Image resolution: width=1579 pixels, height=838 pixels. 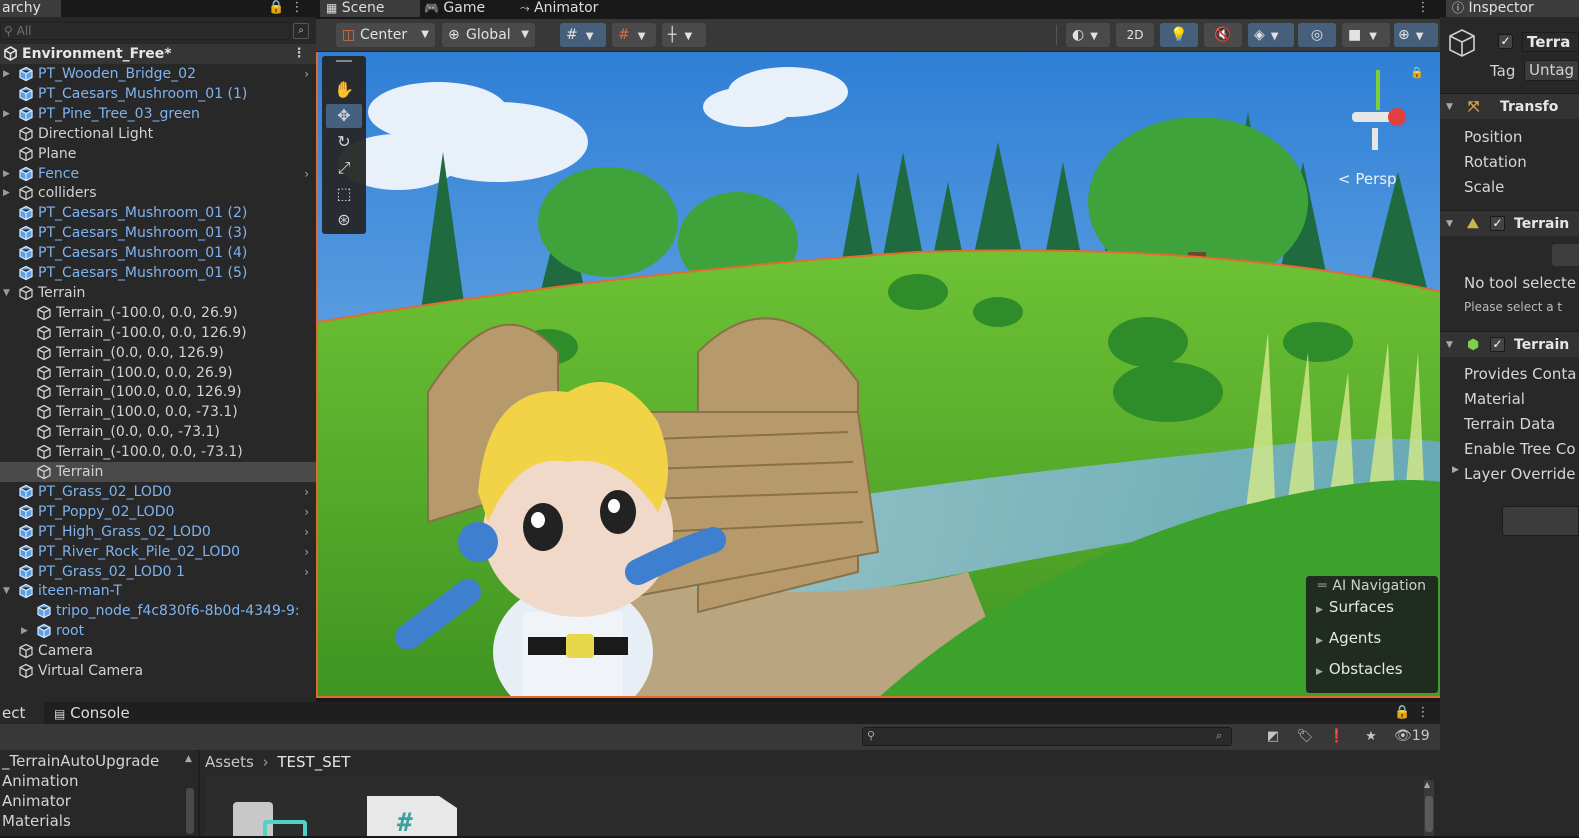 What do you see at coordinates (344, 90) in the screenshot?
I see `hand-tool-button: ✋` at bounding box center [344, 90].